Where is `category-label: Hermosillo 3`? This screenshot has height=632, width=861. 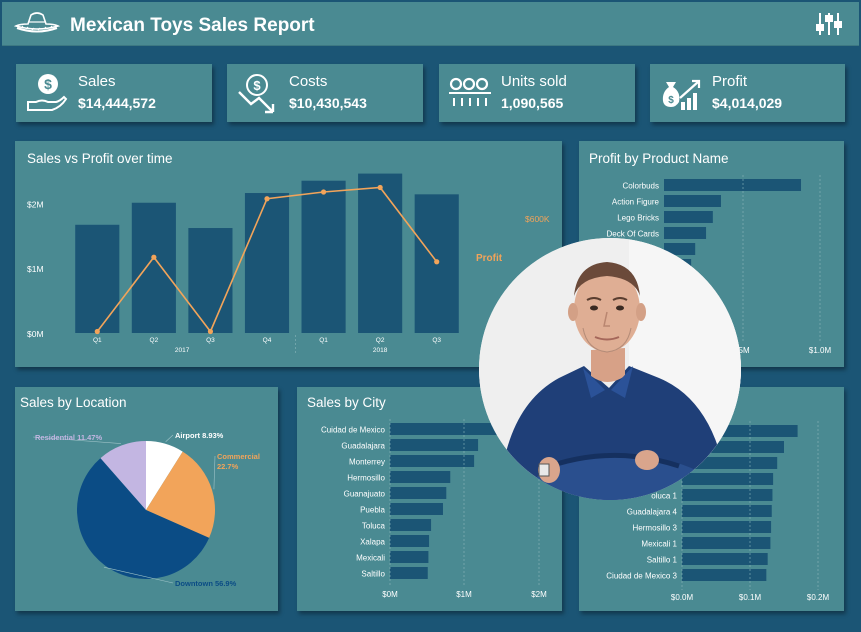
category-label: Hermosillo 3 is located at coordinates (655, 528).